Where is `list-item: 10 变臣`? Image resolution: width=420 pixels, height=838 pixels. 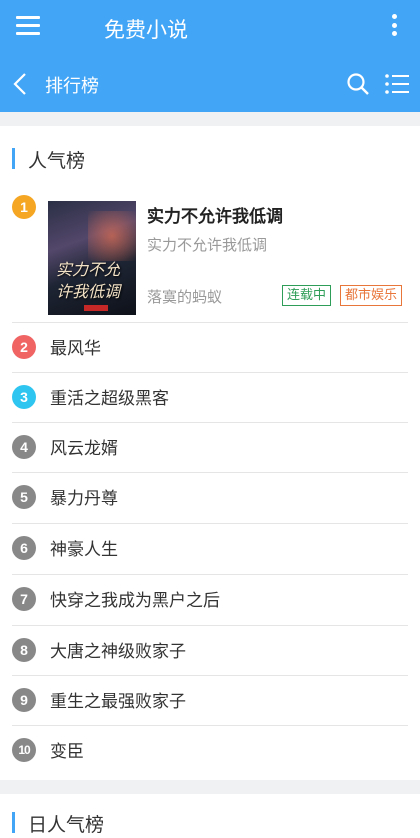 list-item: 10 变臣 is located at coordinates (210, 750).